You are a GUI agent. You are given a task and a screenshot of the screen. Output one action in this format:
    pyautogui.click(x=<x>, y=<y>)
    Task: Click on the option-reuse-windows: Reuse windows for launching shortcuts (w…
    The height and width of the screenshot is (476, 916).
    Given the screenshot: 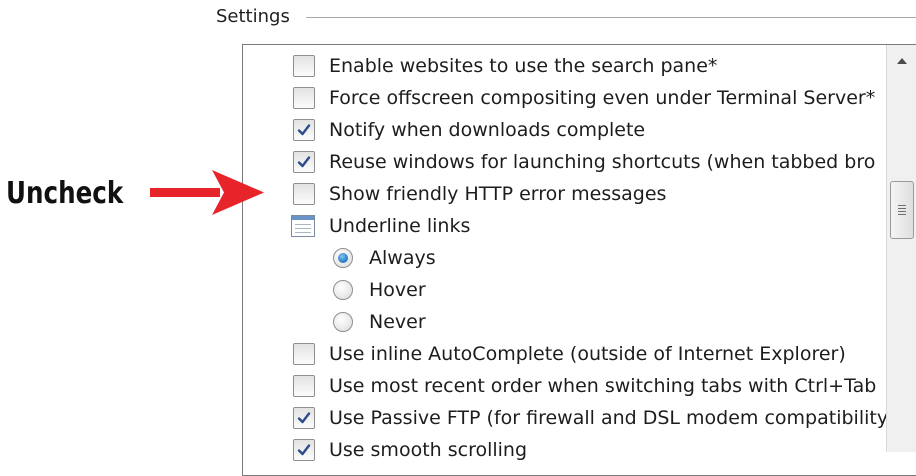 What is the action you would take?
    pyautogui.click(x=584, y=162)
    